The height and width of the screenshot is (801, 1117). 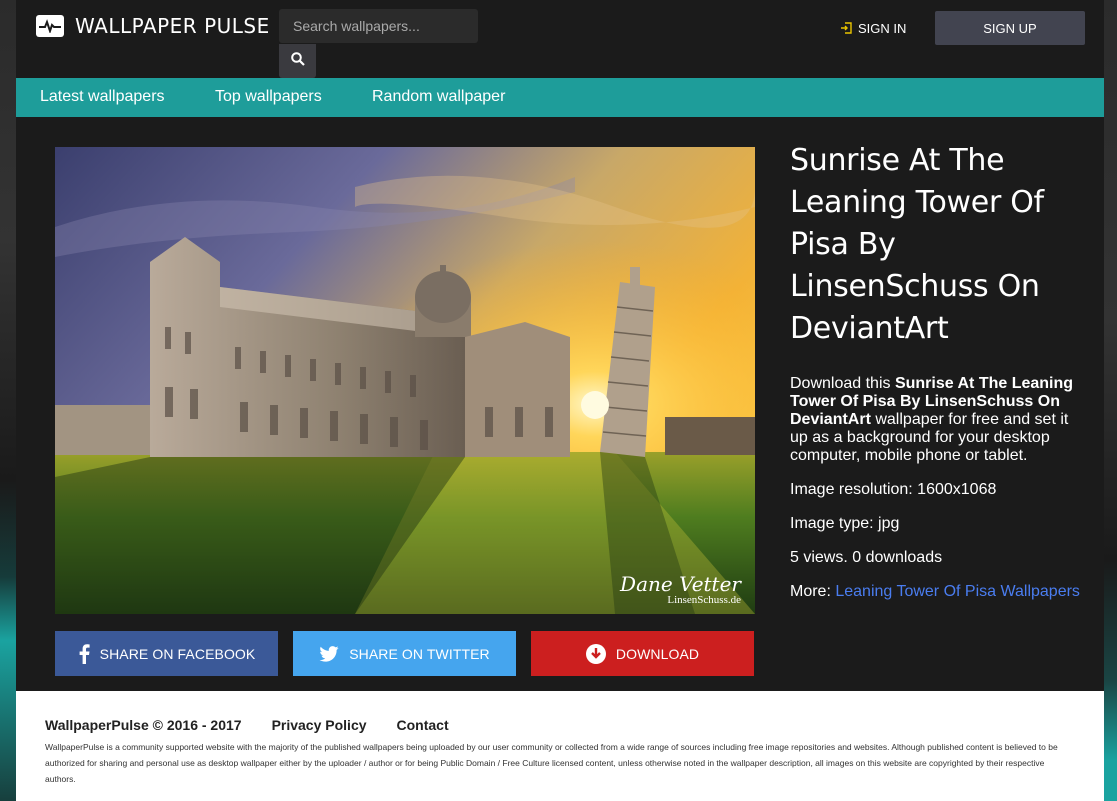 I want to click on nav-random-wallpaper: Random wallpaper, so click(x=438, y=97).